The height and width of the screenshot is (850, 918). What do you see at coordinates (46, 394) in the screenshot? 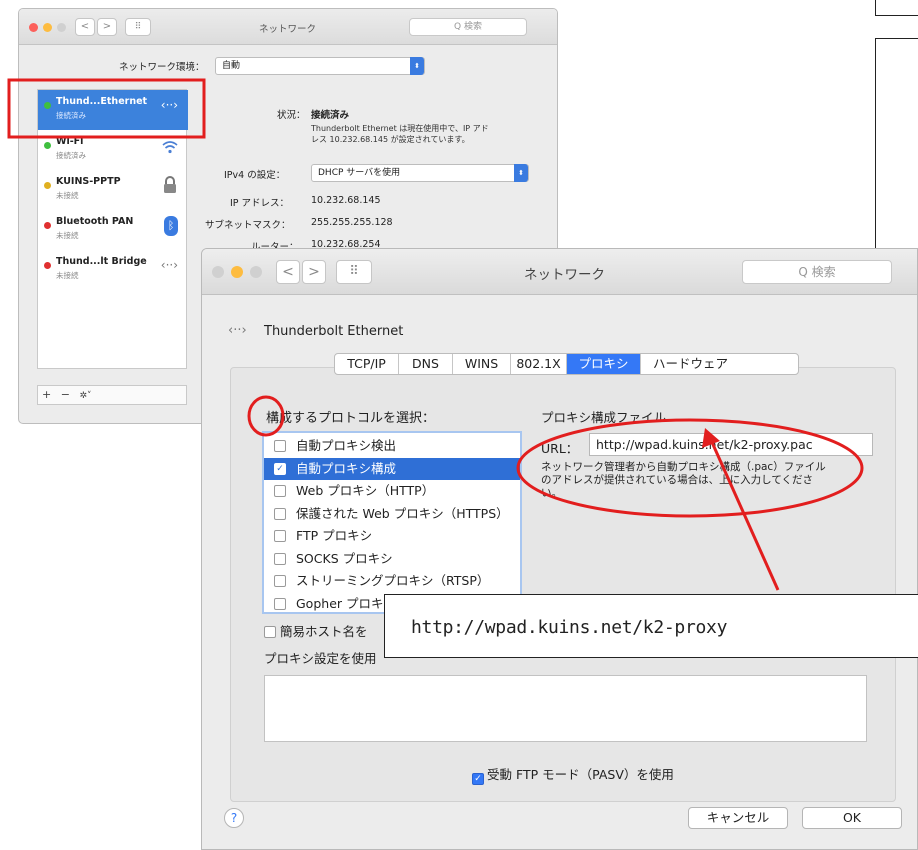
I see `add-service-button: +` at bounding box center [46, 394].